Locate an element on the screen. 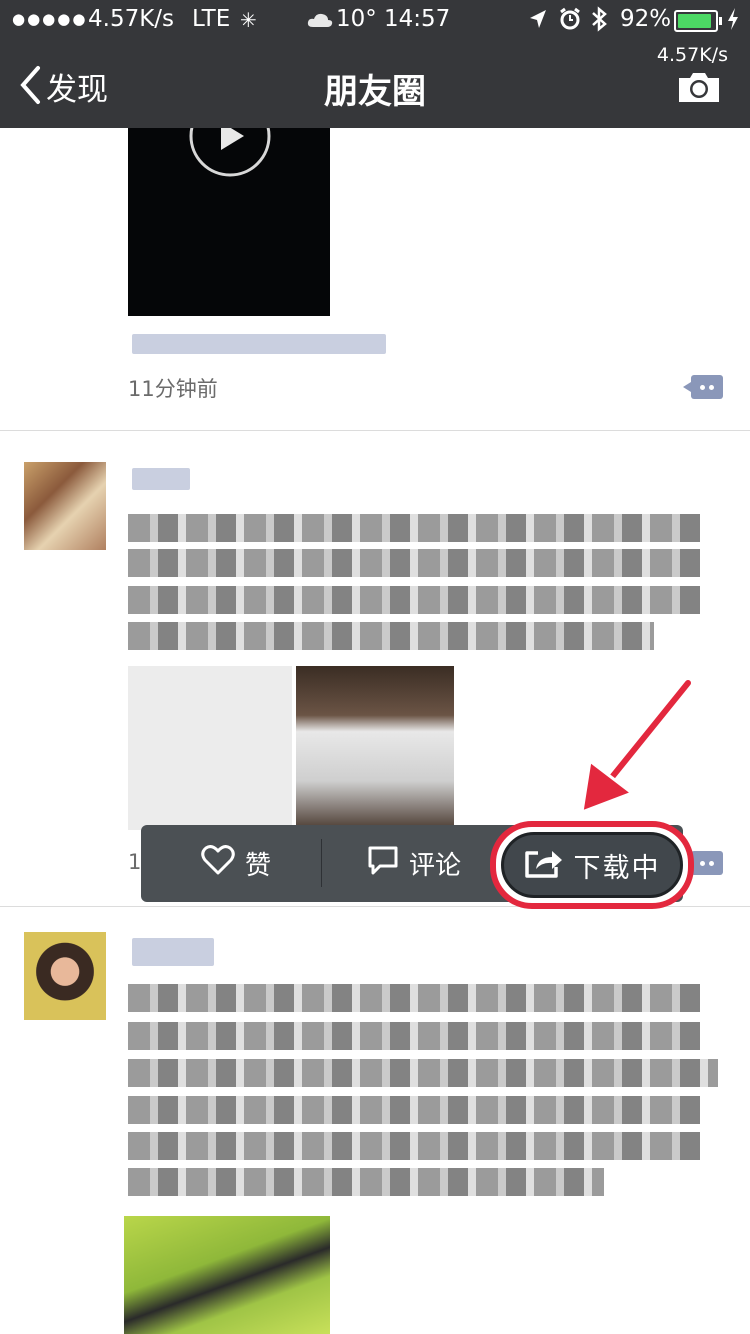  clock: 14:57 is located at coordinates (417, 19).